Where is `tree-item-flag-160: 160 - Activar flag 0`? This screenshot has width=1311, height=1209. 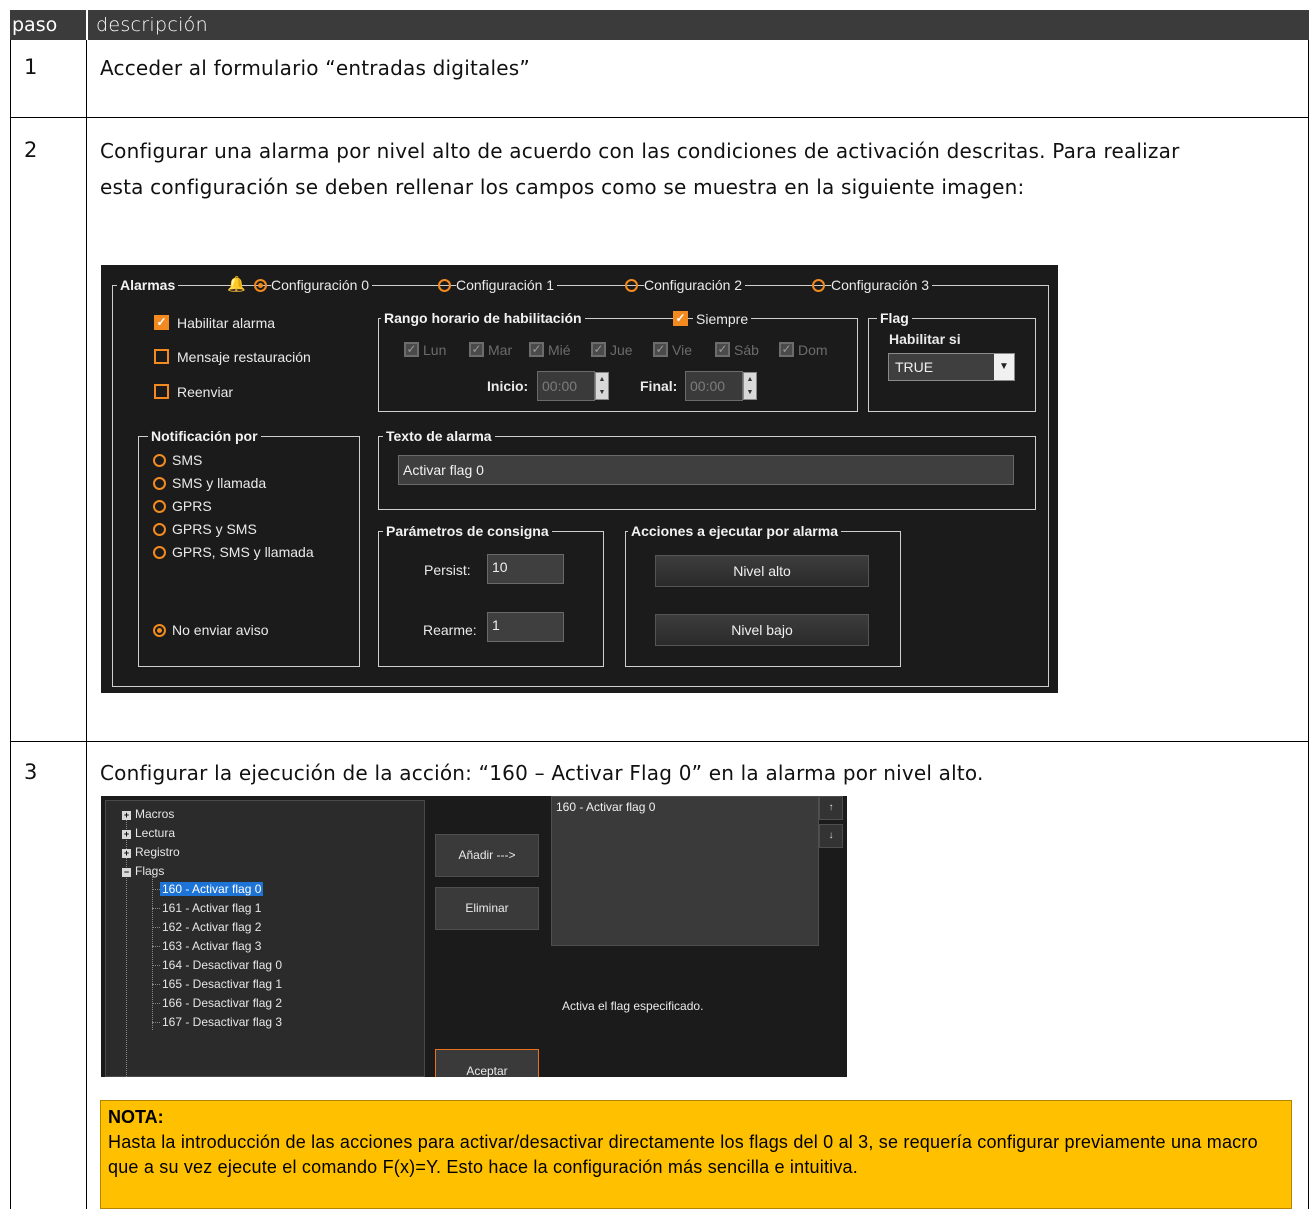
tree-item-flag-160: 160 - Activar flag 0 is located at coordinates (212, 889).